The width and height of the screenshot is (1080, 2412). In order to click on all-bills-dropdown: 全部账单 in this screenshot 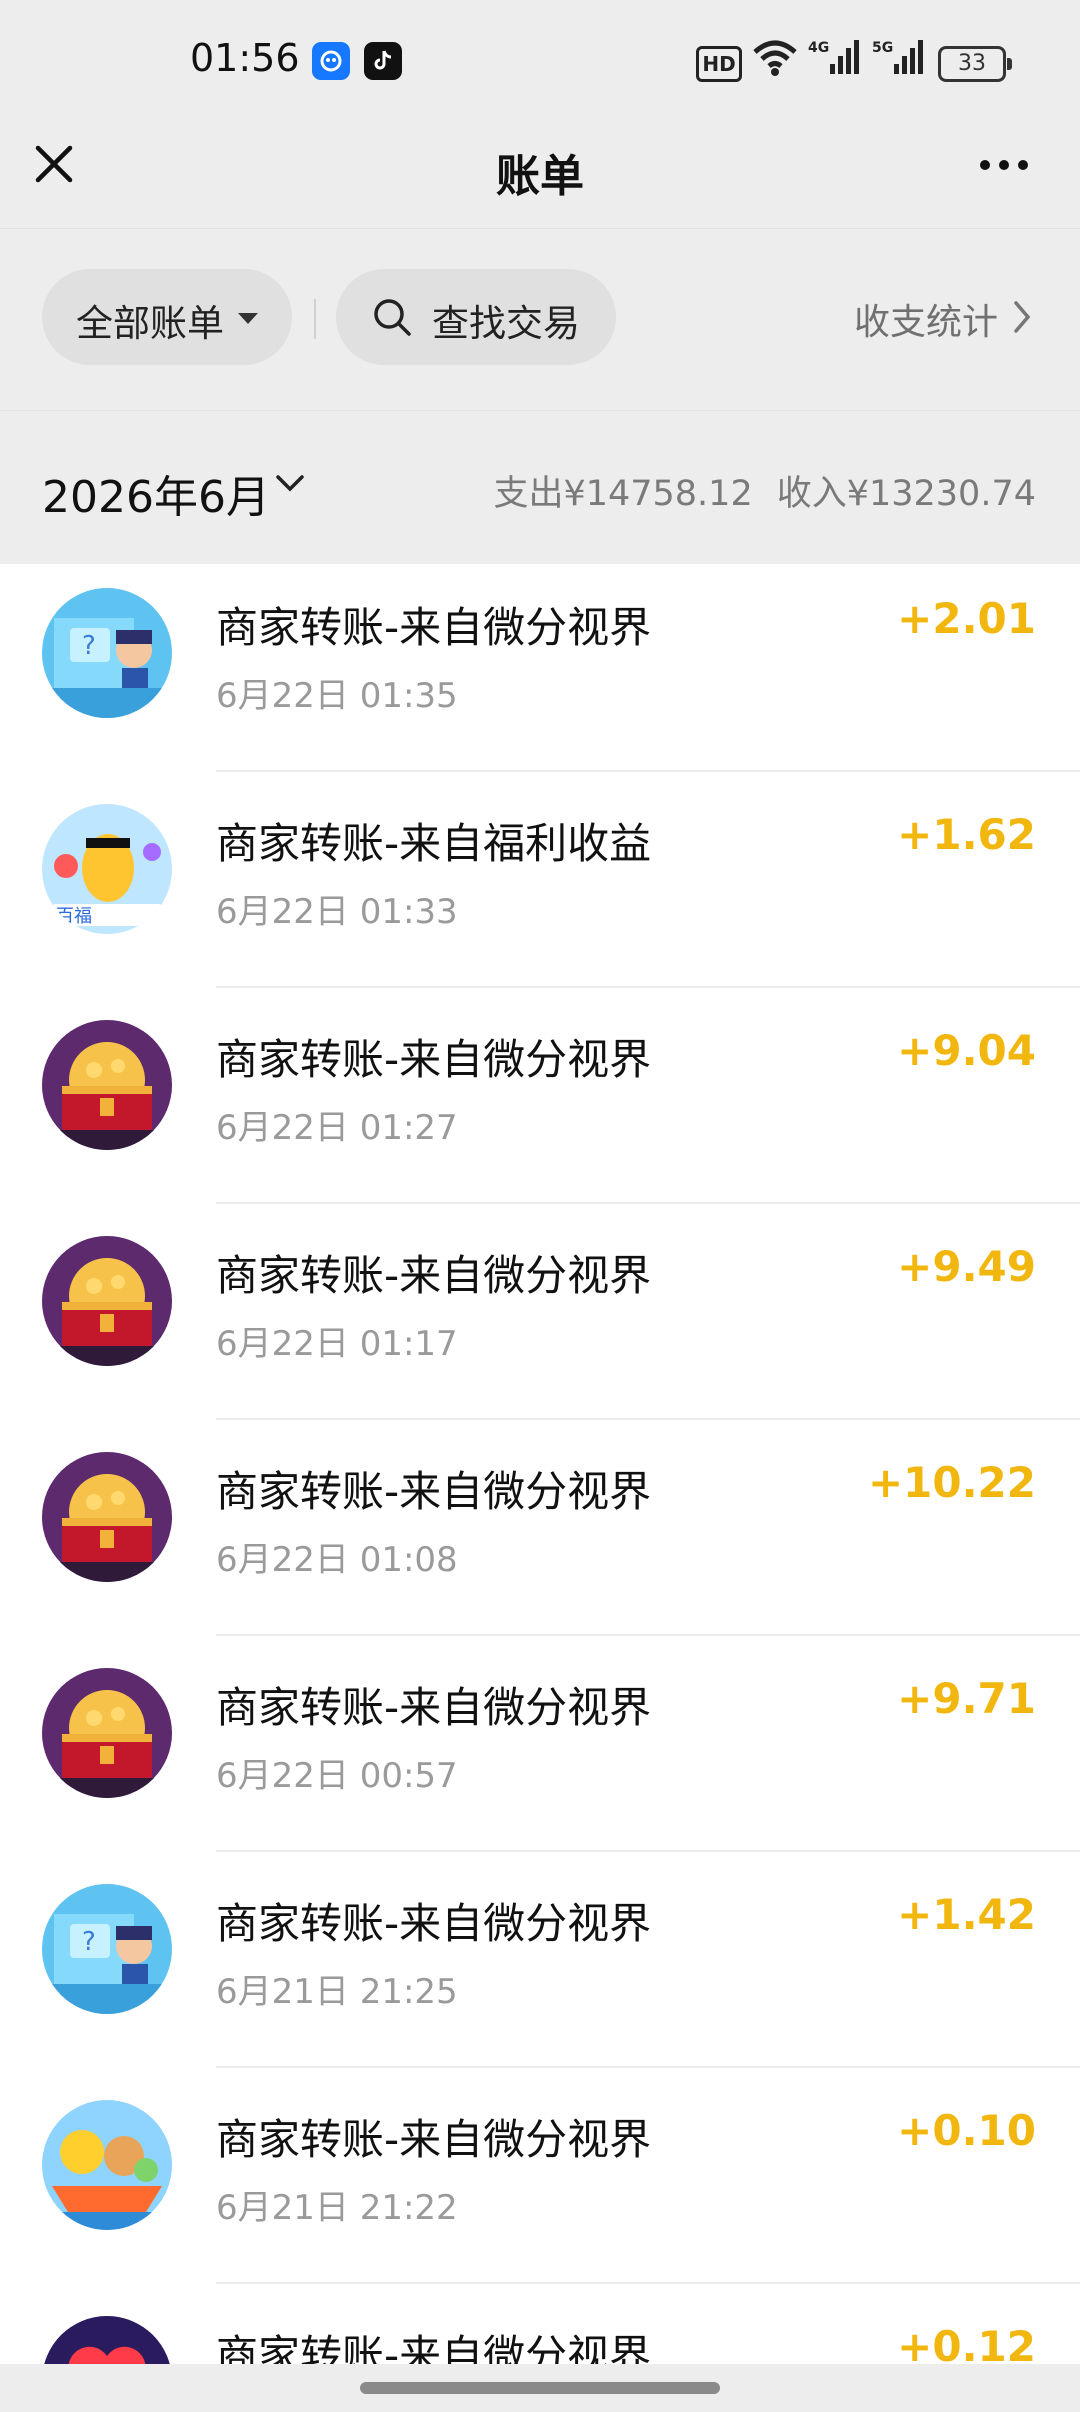, I will do `click(167, 317)`.